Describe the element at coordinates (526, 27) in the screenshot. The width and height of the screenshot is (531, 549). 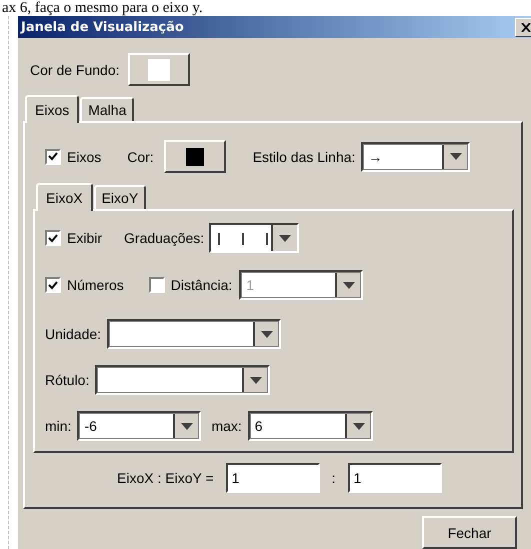
I see `close-icon` at that location.